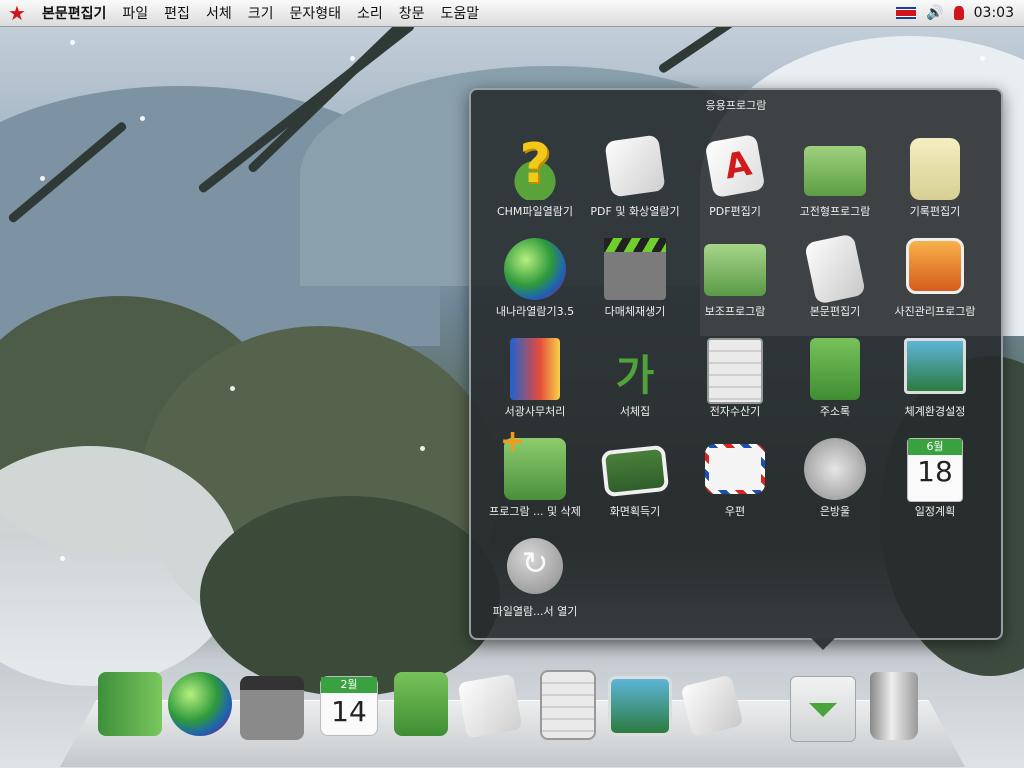 The height and width of the screenshot is (768, 1024). I want to click on app-label: 사진관리프로그람, so click(935, 311).